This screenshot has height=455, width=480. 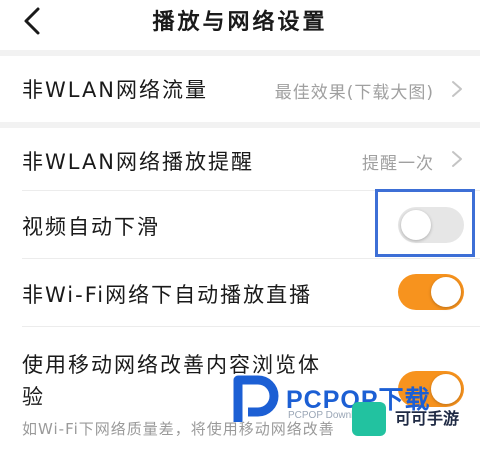 I want to click on top-bar: 播放与网络设置, so click(x=240, y=22).